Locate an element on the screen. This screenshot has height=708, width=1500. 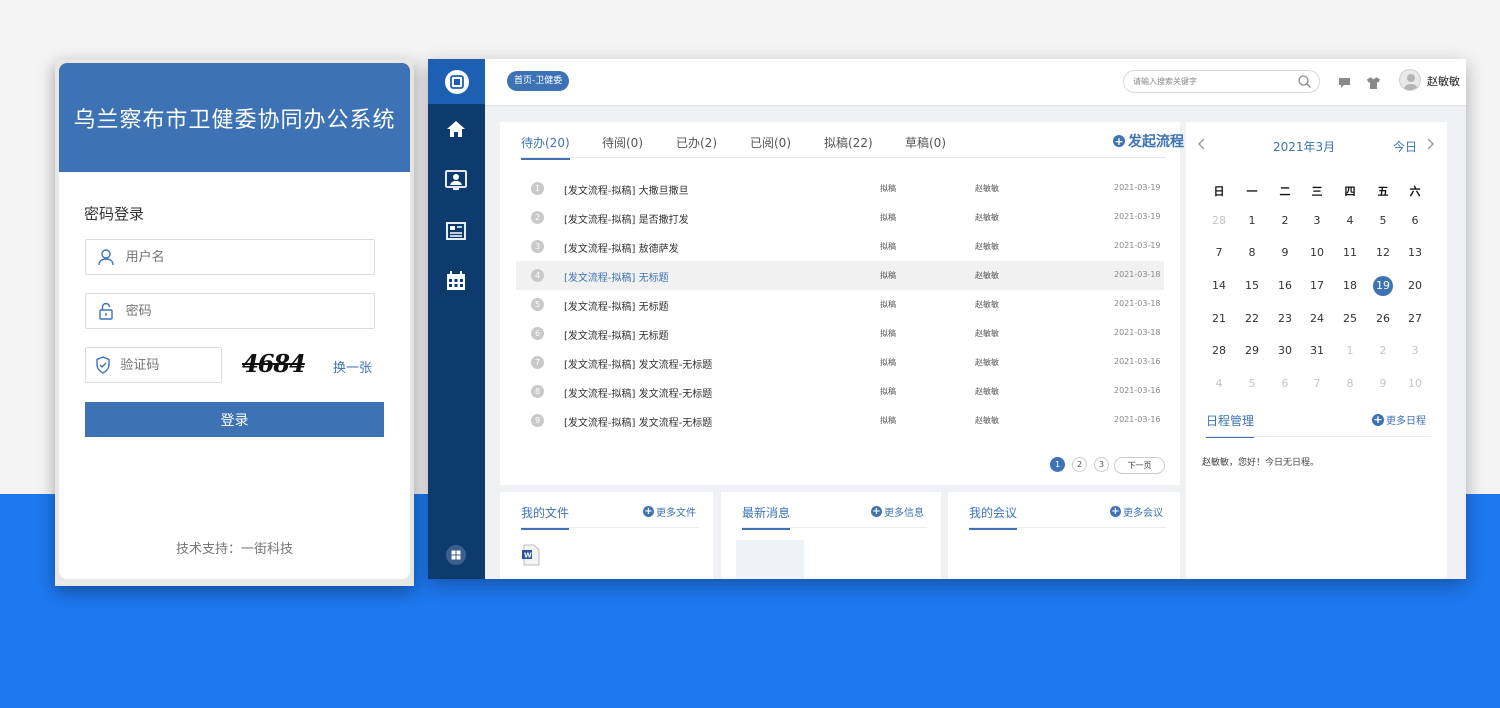
password-field is located at coordinates (230, 311).